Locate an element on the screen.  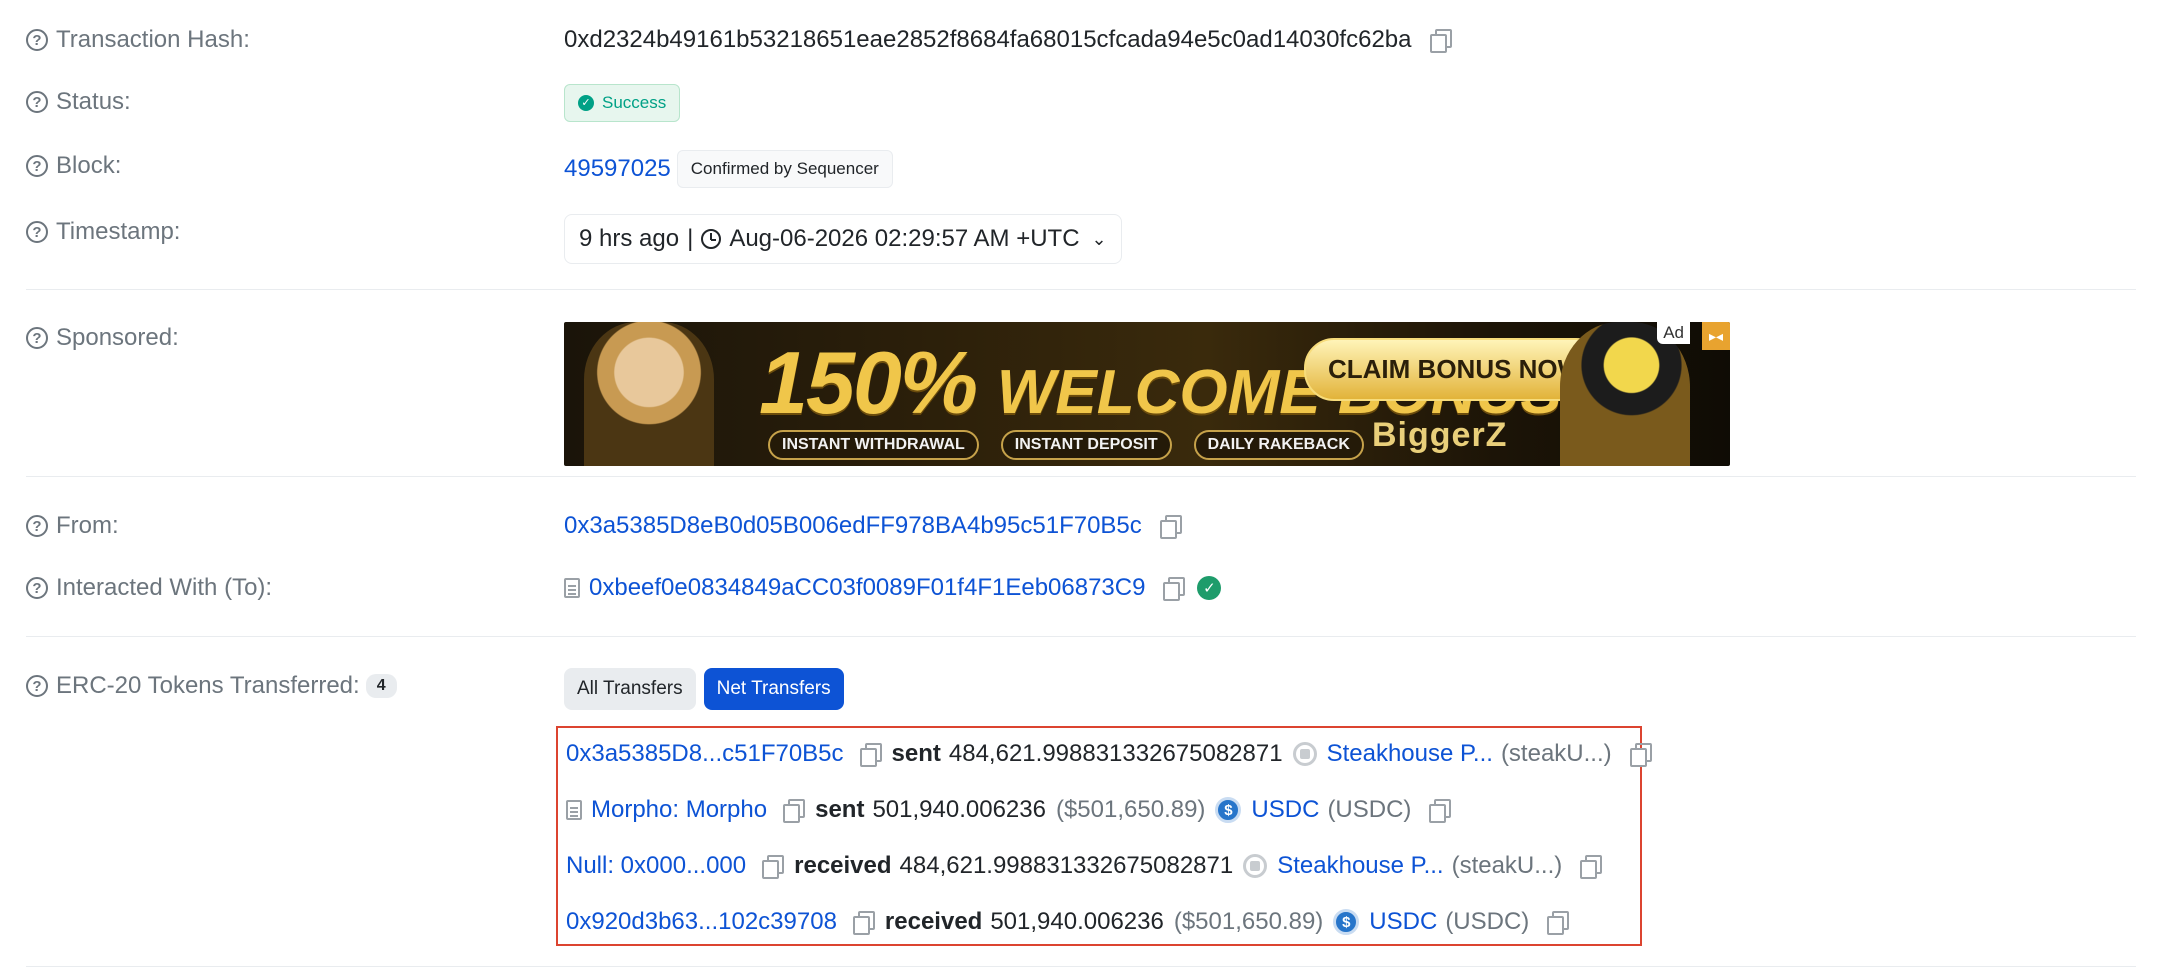
status-value: ✓ Success is located at coordinates (622, 103).